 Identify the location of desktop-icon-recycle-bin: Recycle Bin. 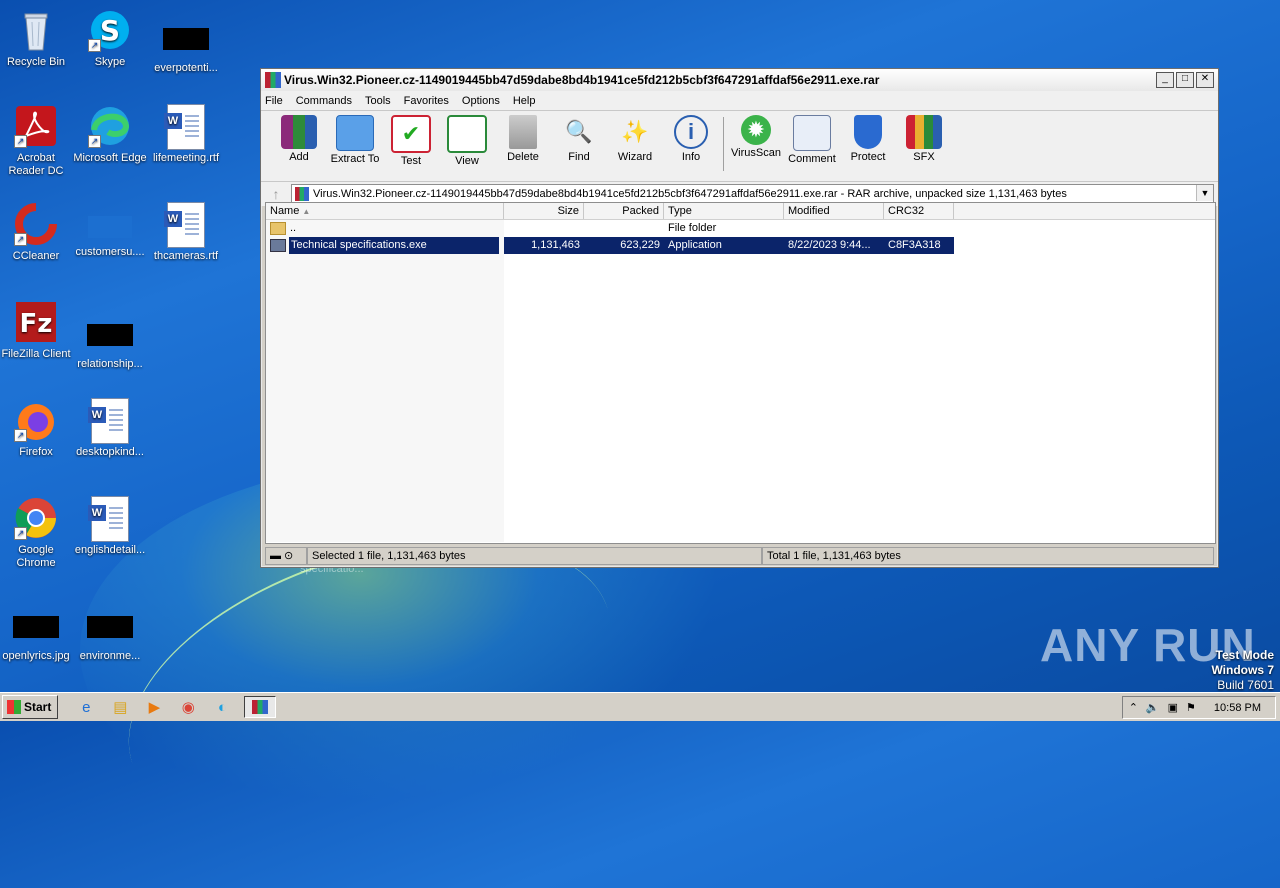
(37, 38).